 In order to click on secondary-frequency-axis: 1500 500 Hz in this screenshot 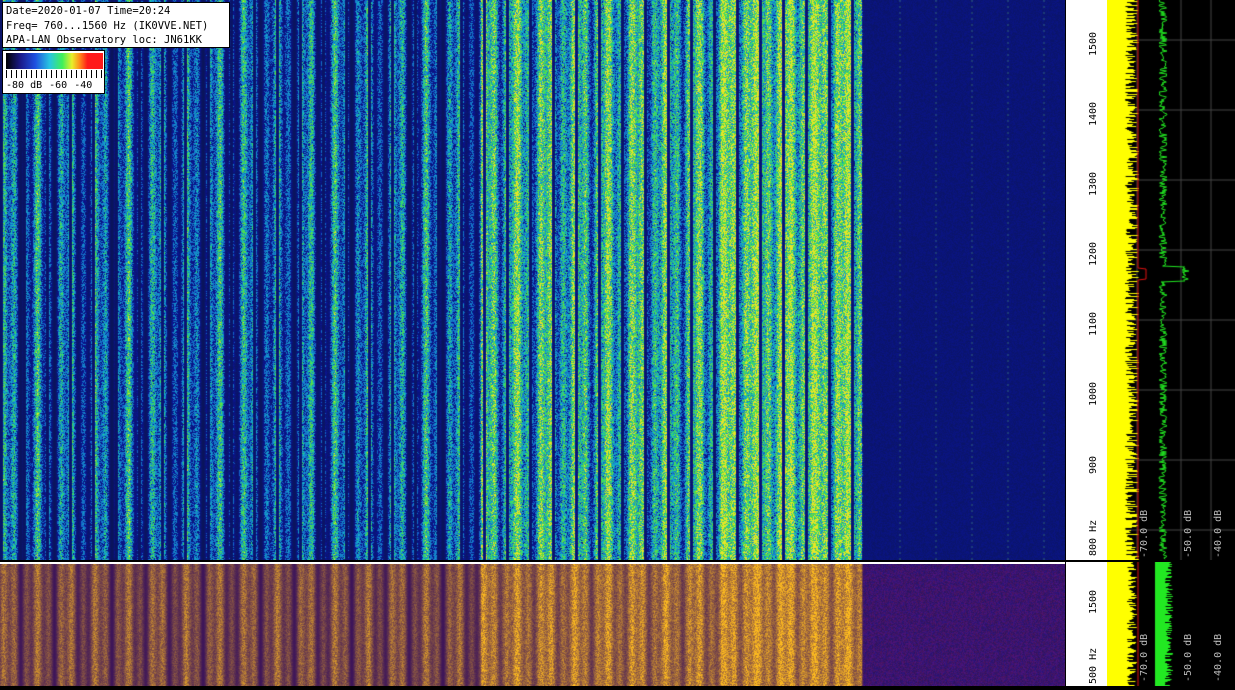, I will do `click(1086, 624)`.